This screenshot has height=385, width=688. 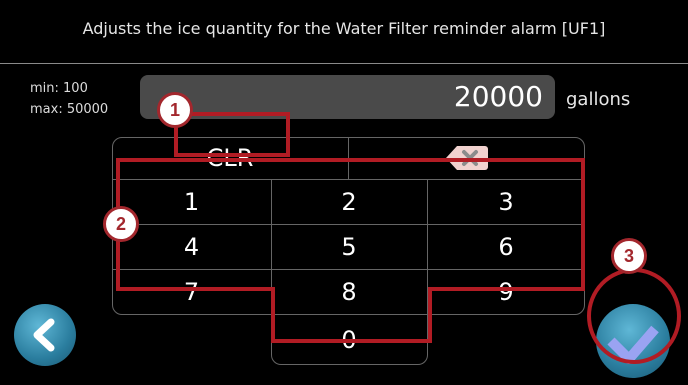 I want to click on callout-2-badge: 2, so click(x=121, y=224).